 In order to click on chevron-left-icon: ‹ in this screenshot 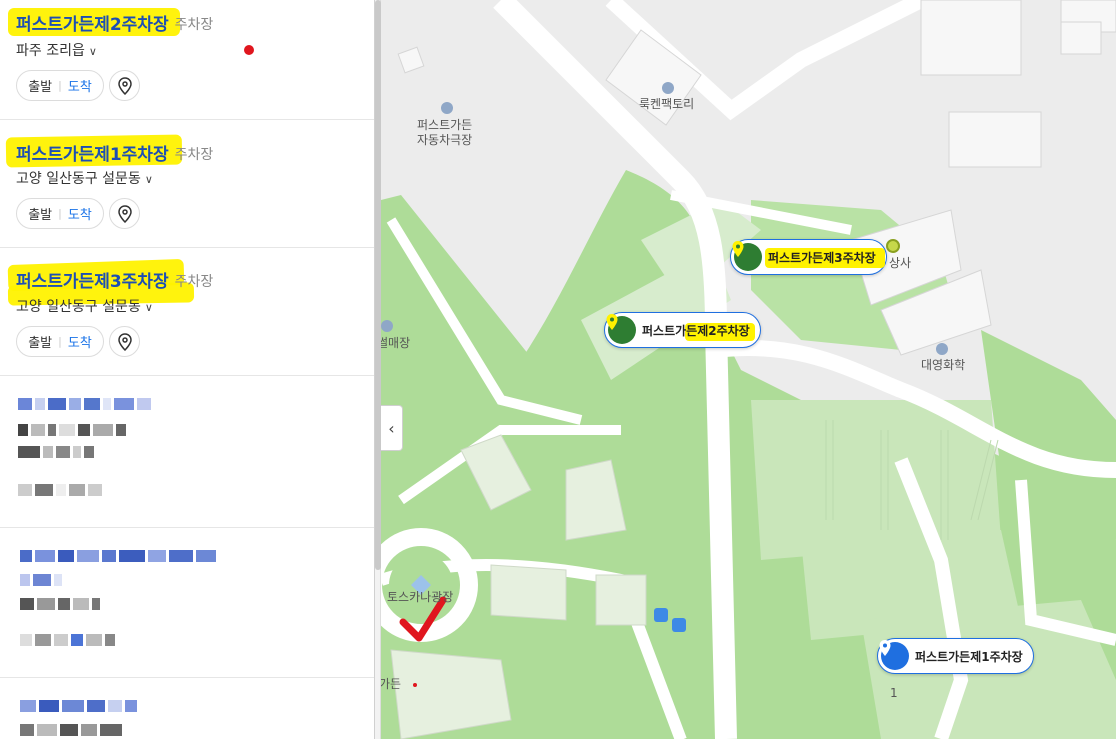, I will do `click(391, 428)`.